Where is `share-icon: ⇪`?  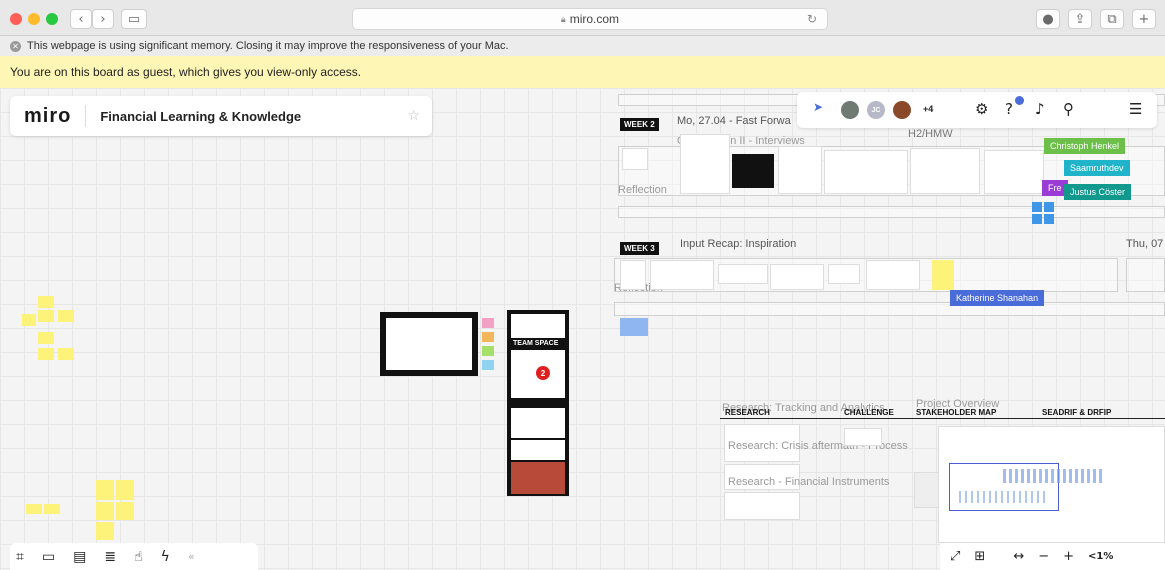
share-icon: ⇪ is located at coordinates (1080, 19).